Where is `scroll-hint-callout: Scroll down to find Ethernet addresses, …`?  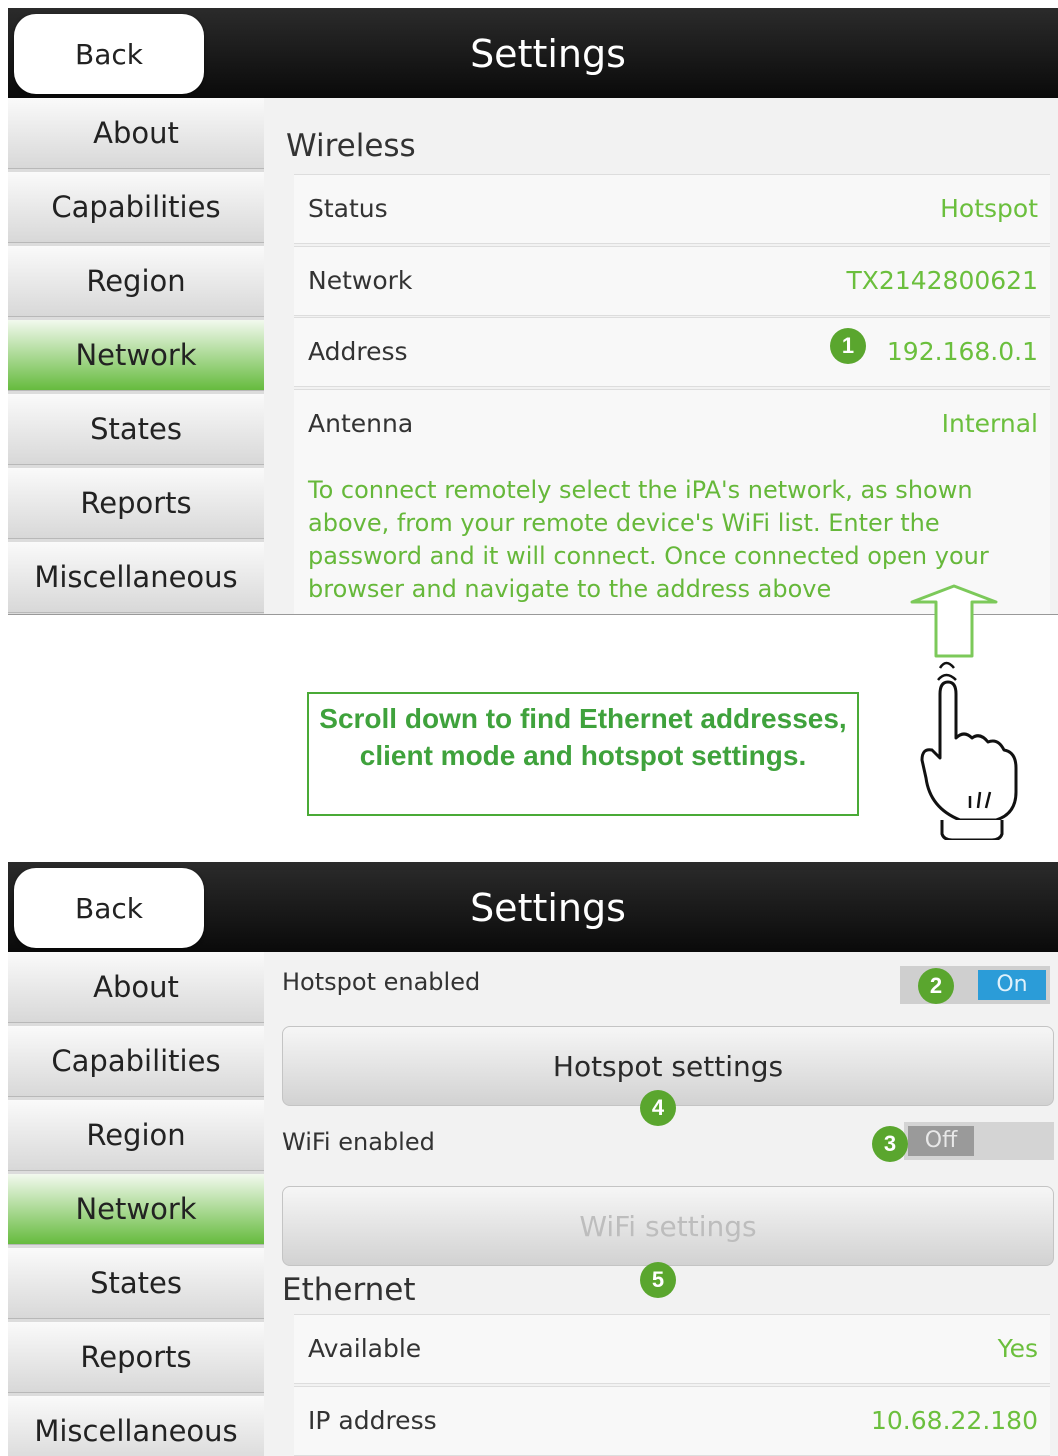 scroll-hint-callout: Scroll down to find Ethernet addresses, … is located at coordinates (583, 754).